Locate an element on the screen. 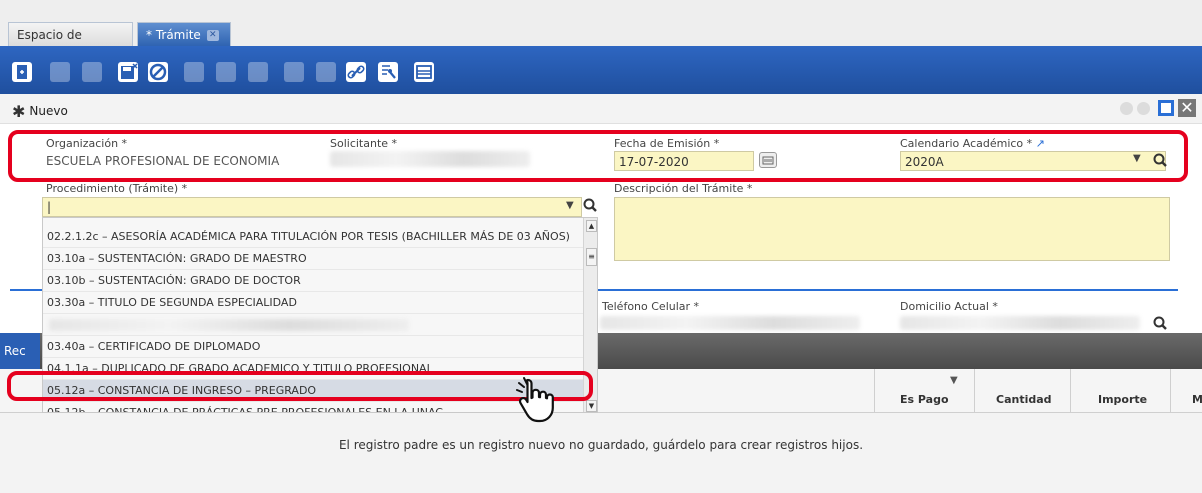 The image size is (1202, 493). next-icon is located at coordinates (1143, 108).